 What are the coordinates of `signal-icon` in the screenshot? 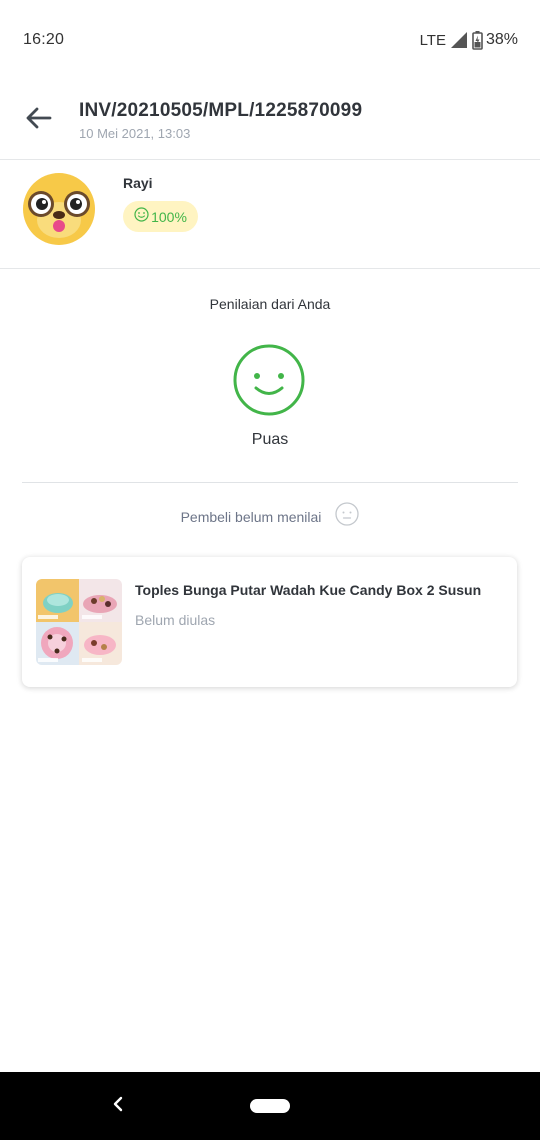 It's located at (459, 40).